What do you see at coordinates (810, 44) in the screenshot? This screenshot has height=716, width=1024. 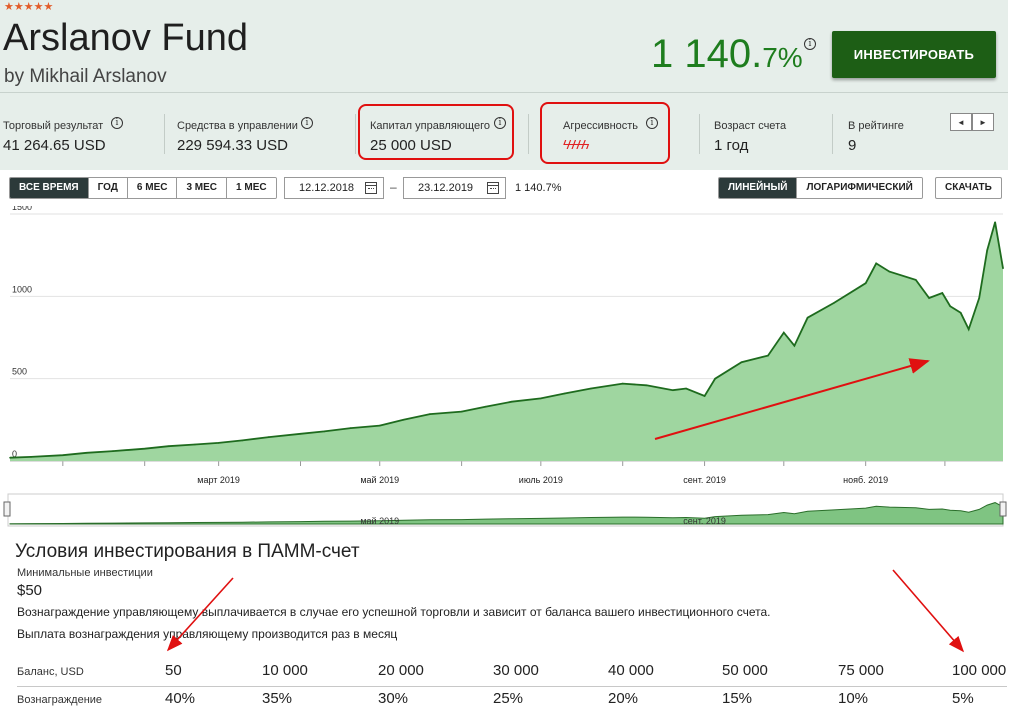 I see `return-info-icon: i` at bounding box center [810, 44].